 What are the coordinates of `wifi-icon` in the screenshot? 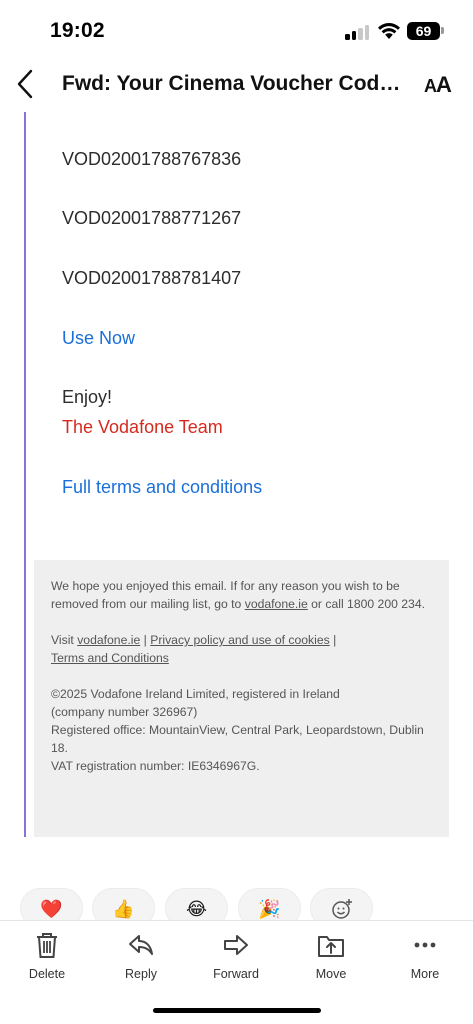 It's located at (389, 31).